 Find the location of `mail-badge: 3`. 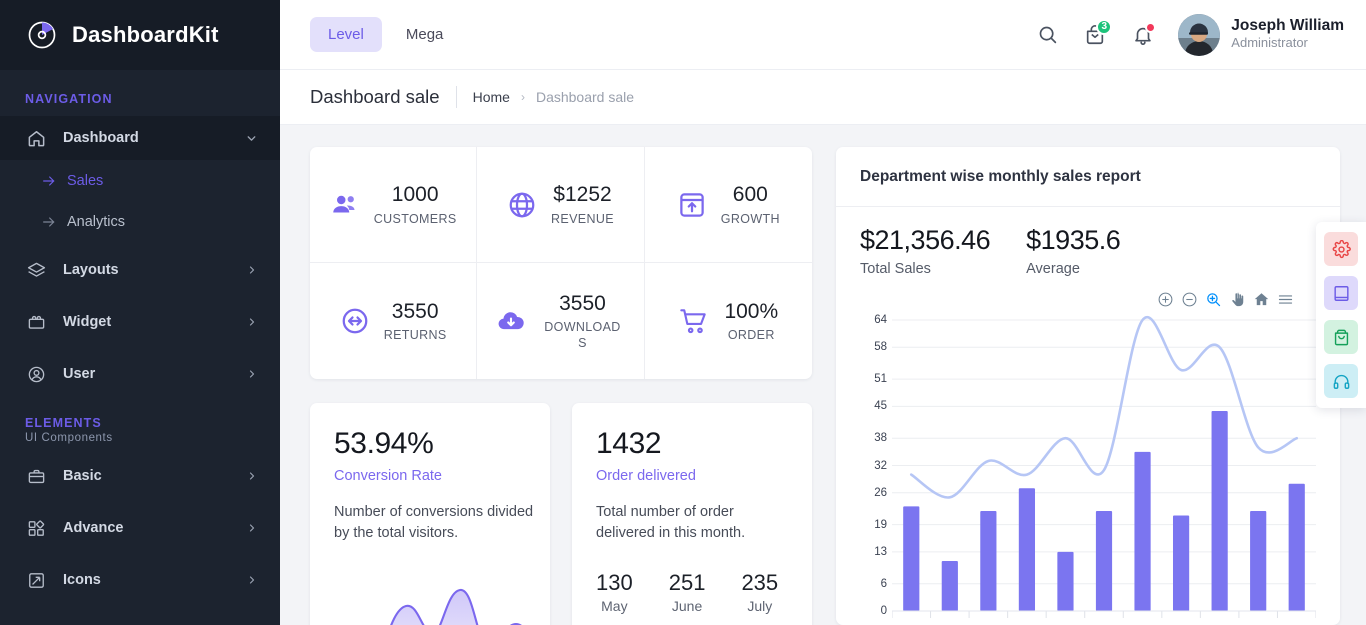

mail-badge: 3 is located at coordinates (1104, 26).